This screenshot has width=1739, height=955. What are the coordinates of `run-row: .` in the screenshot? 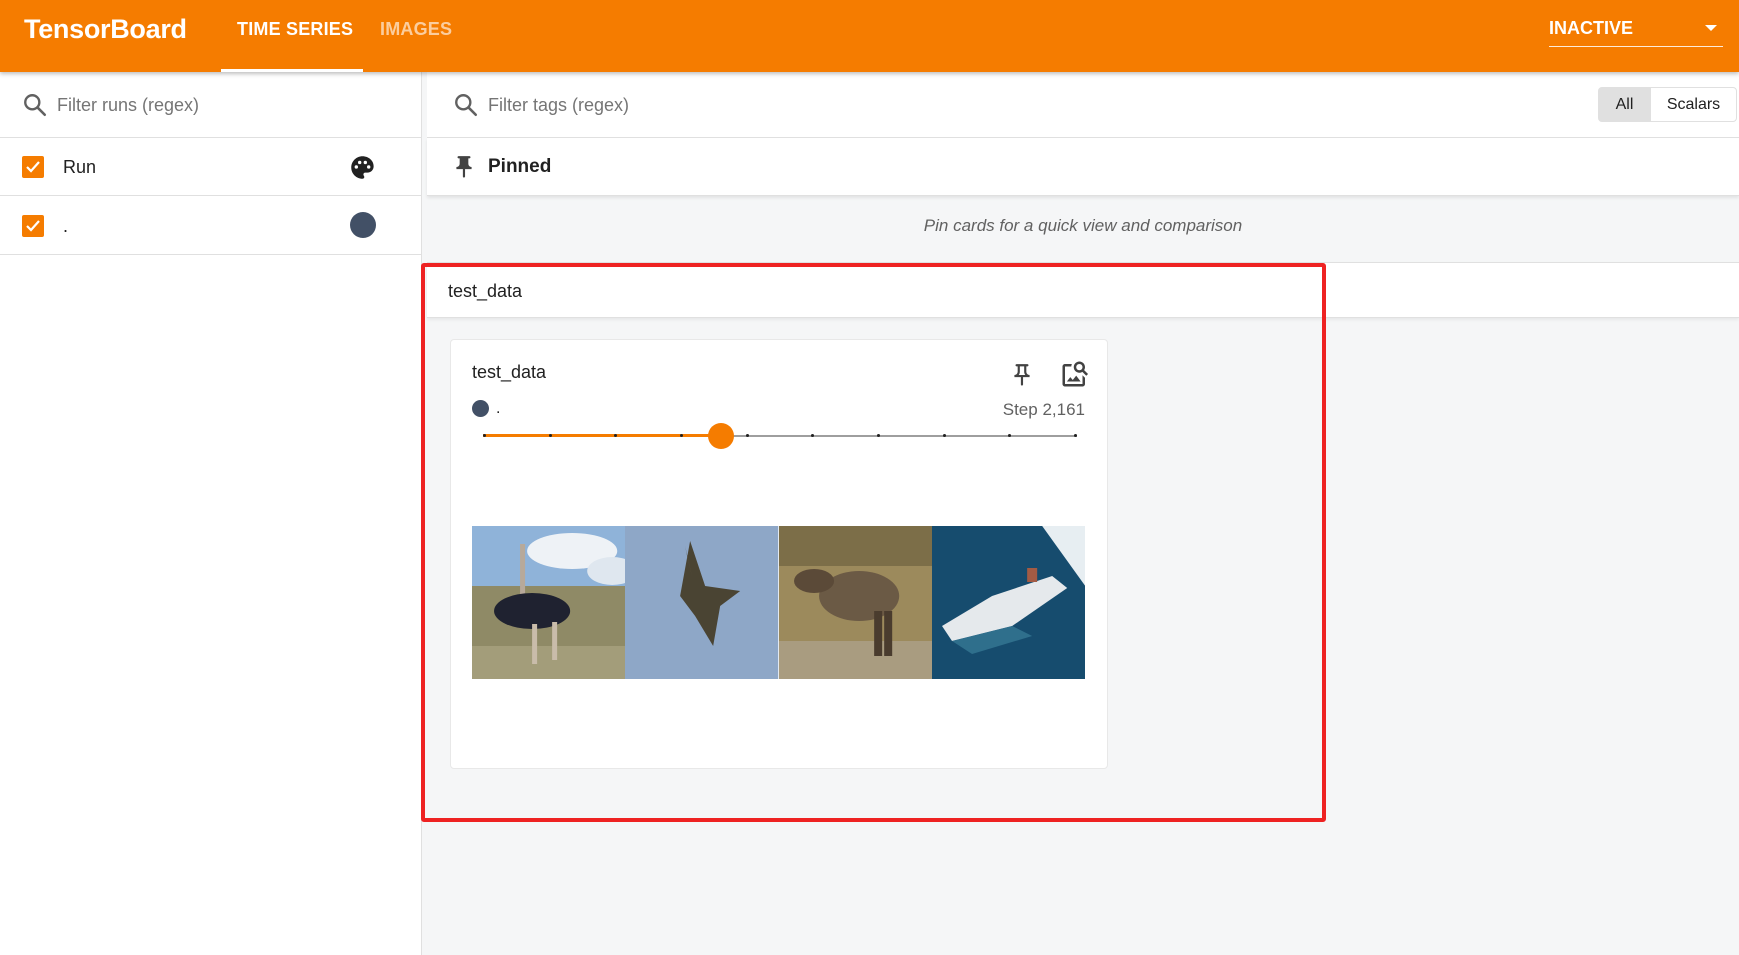 It's located at (210, 225).